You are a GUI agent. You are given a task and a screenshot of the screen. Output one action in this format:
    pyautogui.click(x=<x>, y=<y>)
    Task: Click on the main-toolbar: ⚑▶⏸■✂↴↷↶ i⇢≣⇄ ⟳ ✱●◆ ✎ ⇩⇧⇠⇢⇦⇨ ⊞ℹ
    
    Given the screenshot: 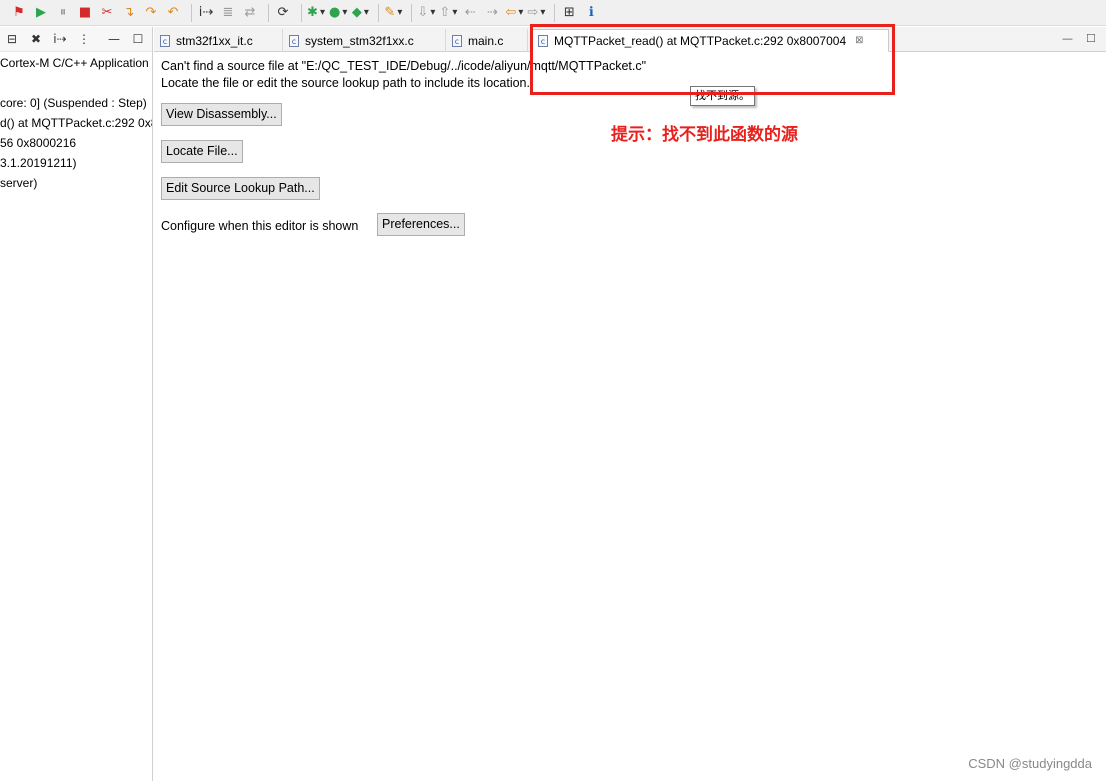 What is the action you would take?
    pyautogui.click(x=553, y=13)
    